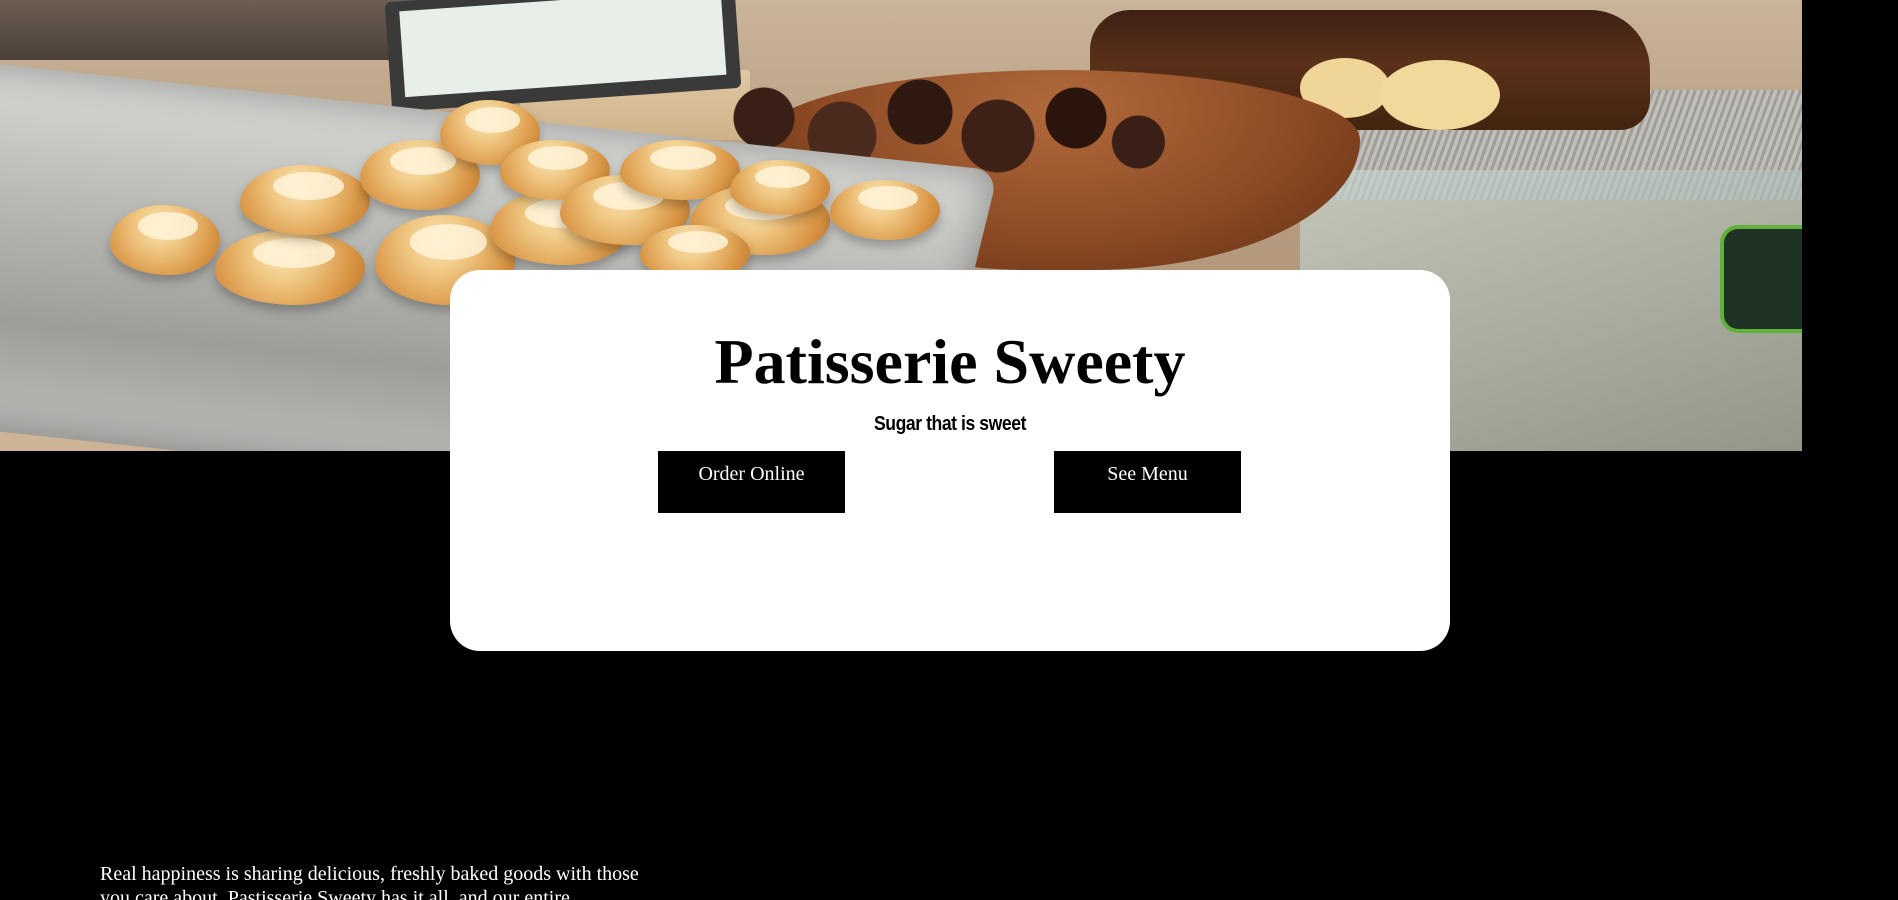  I want to click on see-menu-button: See Menu, so click(1147, 482).